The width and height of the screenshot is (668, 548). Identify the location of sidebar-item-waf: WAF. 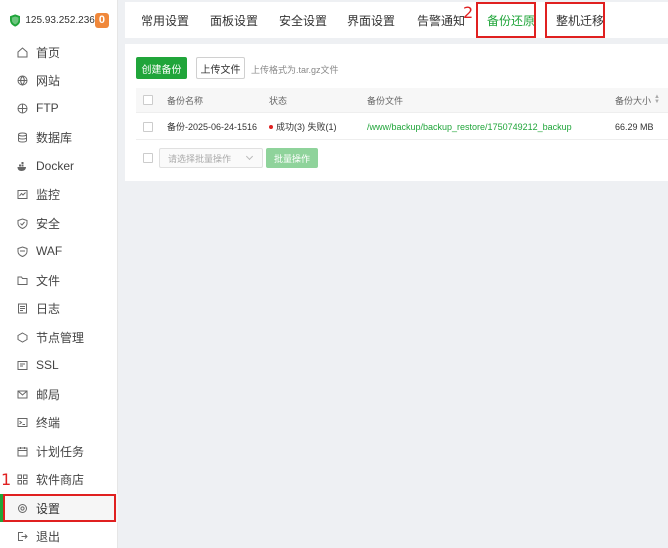
(59, 251).